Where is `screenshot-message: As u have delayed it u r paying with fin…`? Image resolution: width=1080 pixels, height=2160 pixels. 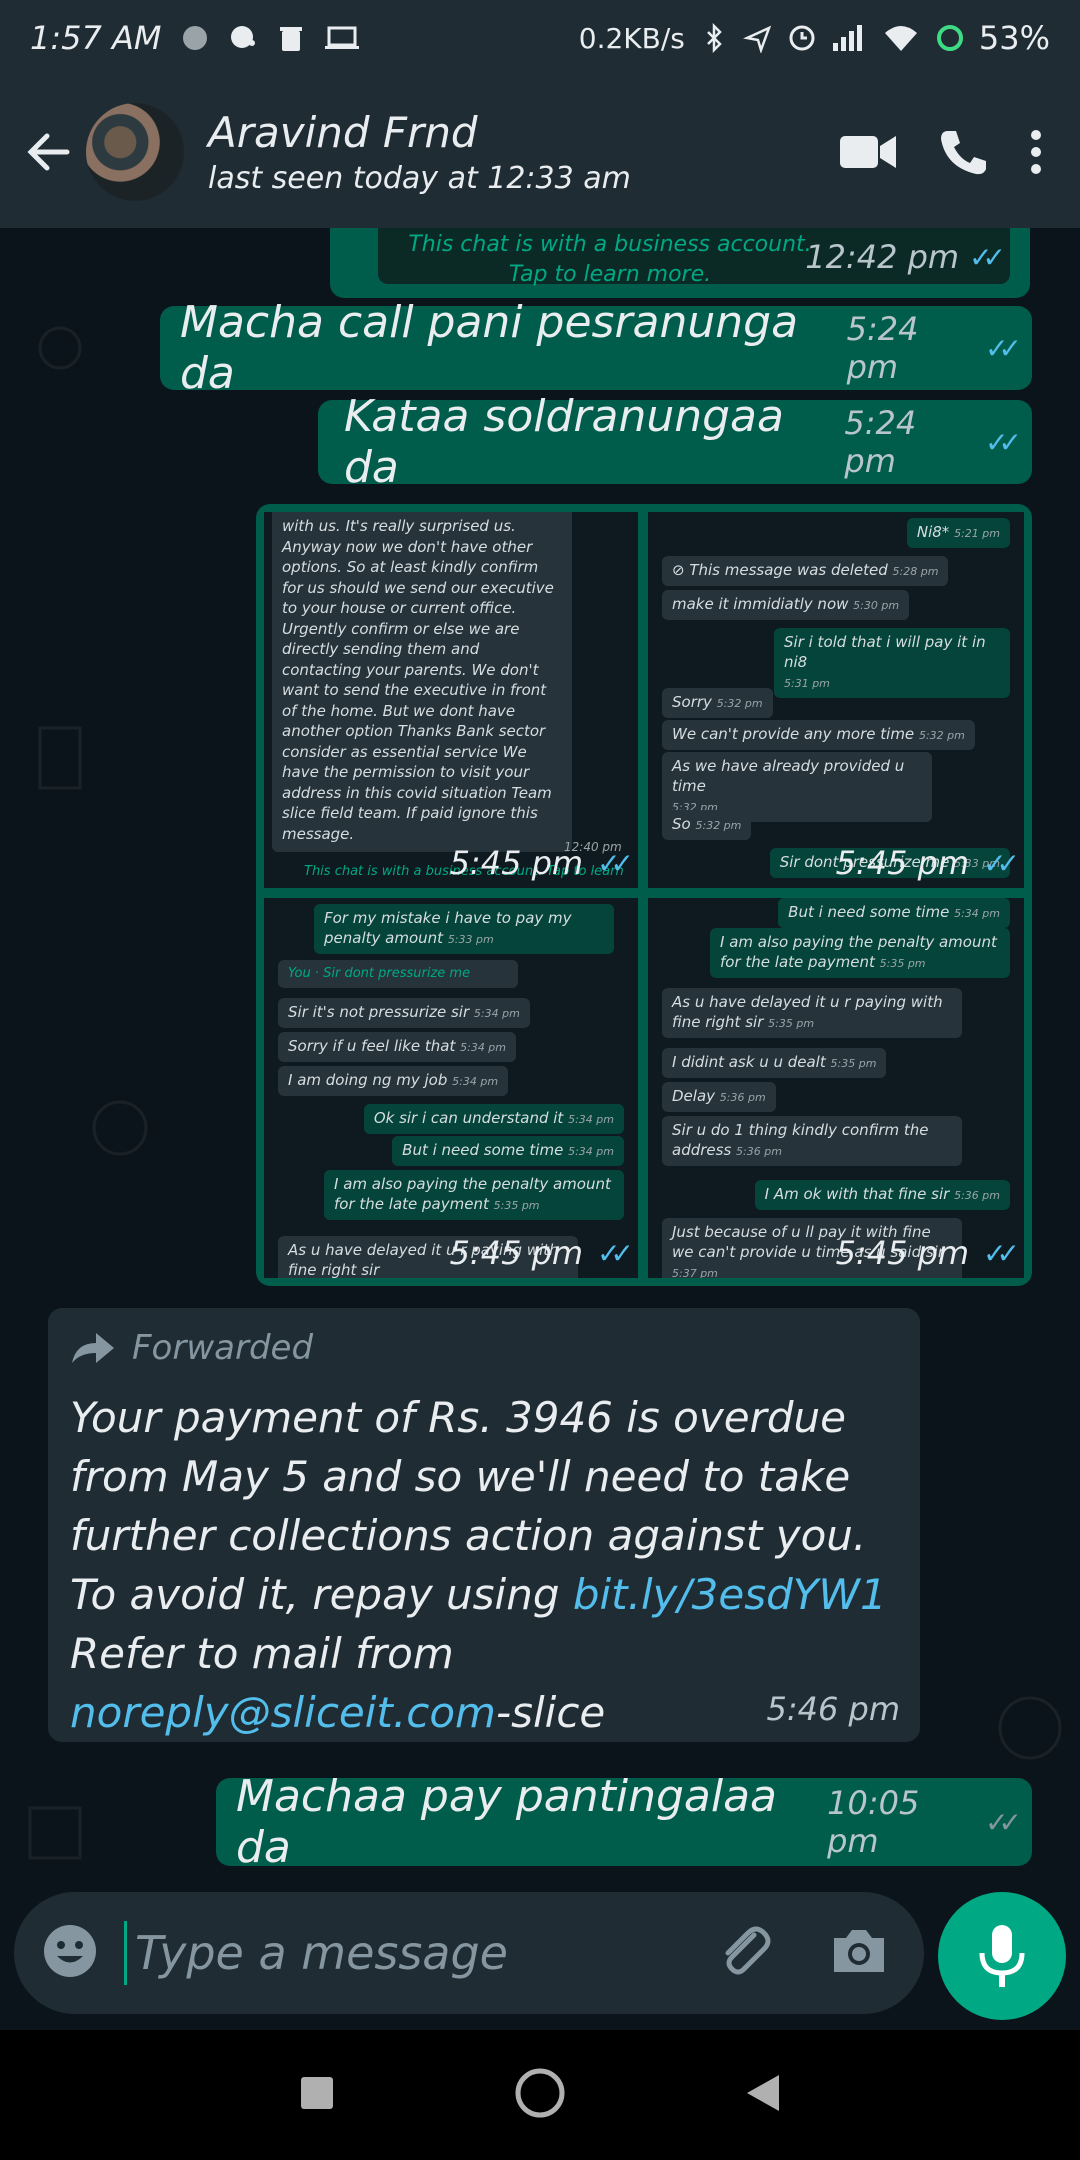 screenshot-message: As u have delayed it u r paying with fin… is located at coordinates (812, 1013).